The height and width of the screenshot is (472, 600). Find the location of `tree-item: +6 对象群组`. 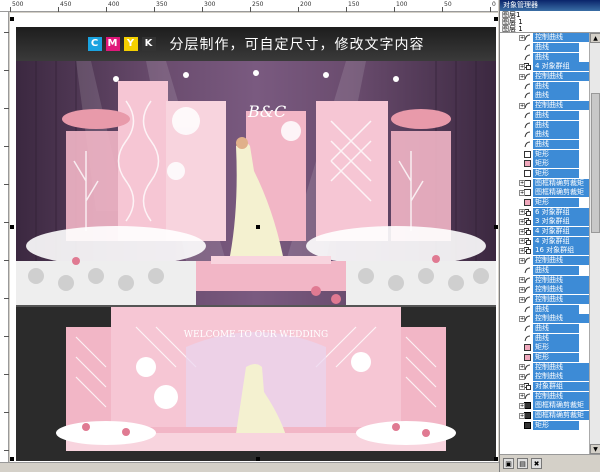

tree-item: +6 对象群组 is located at coordinates (544, 212).